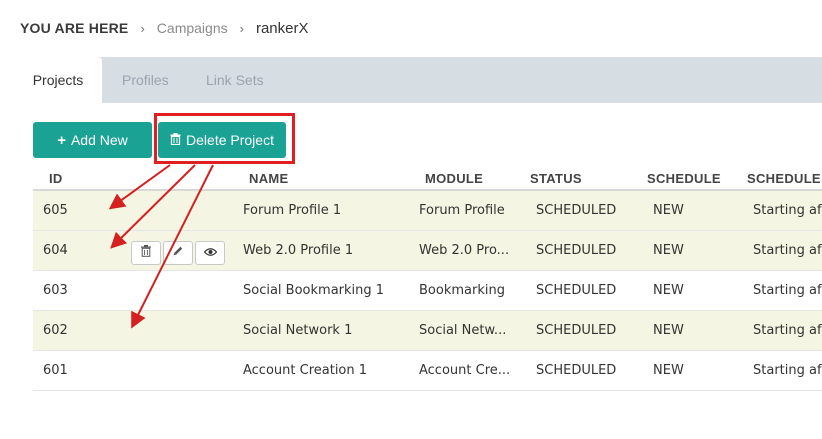 The image size is (822, 439). Describe the element at coordinates (192, 28) in the screenshot. I see `breadcrumb-campaigns: Campaigns` at that location.